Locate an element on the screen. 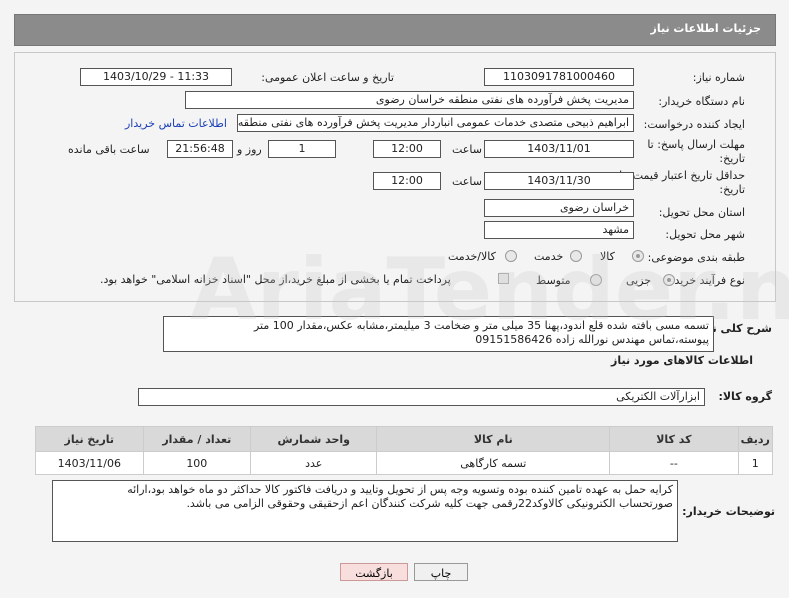  buyer-contact-link: اطلاعات تماس خریدار is located at coordinates (176, 123).